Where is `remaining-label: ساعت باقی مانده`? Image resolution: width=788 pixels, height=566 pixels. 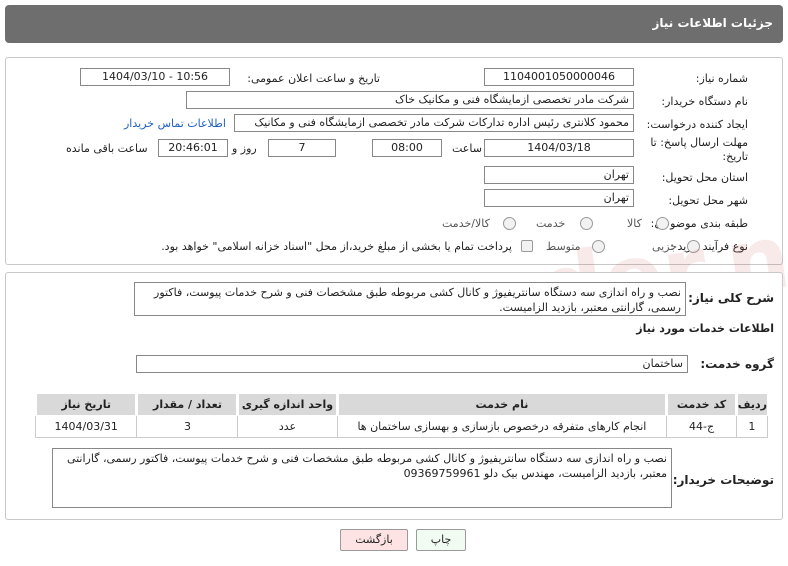
remaining-label: ساعت باقی مانده is located at coordinates (107, 148).